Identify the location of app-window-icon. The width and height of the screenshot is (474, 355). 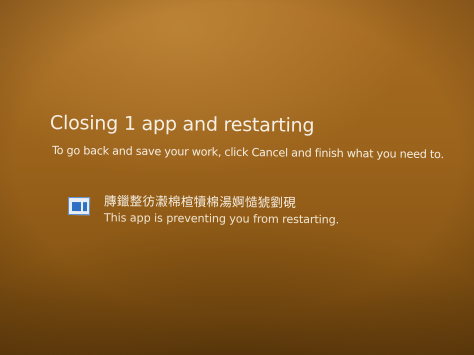
(79, 206).